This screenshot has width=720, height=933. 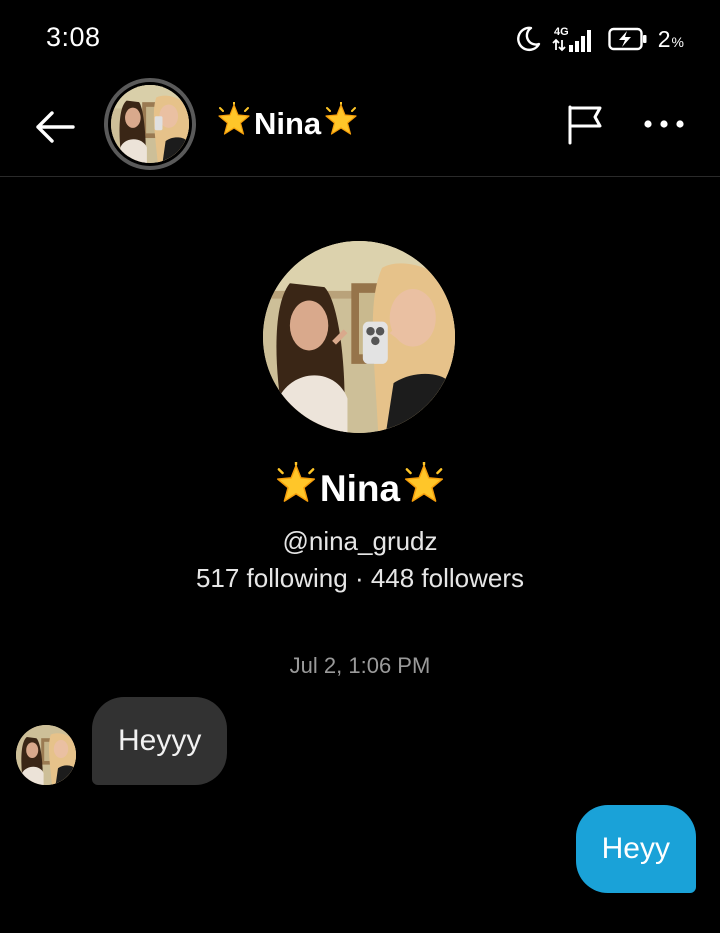 I want to click on header-name: Nina, so click(x=288, y=123).